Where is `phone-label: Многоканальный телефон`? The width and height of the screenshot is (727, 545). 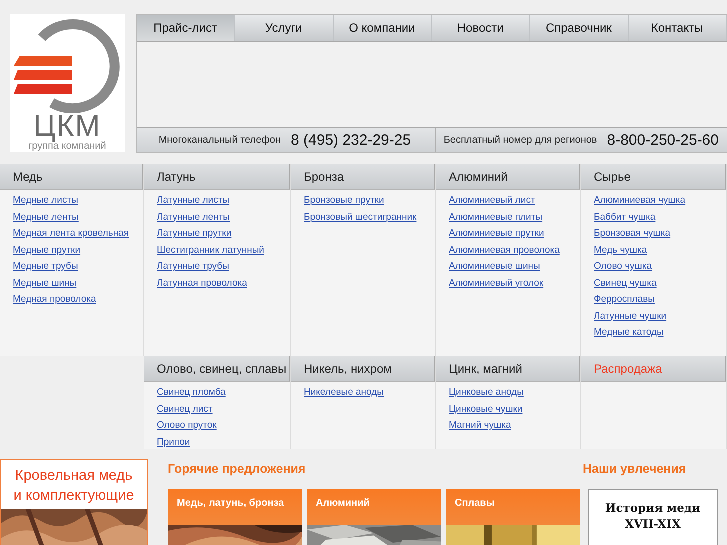
phone-label: Многоканальный телефон is located at coordinates (219, 140).